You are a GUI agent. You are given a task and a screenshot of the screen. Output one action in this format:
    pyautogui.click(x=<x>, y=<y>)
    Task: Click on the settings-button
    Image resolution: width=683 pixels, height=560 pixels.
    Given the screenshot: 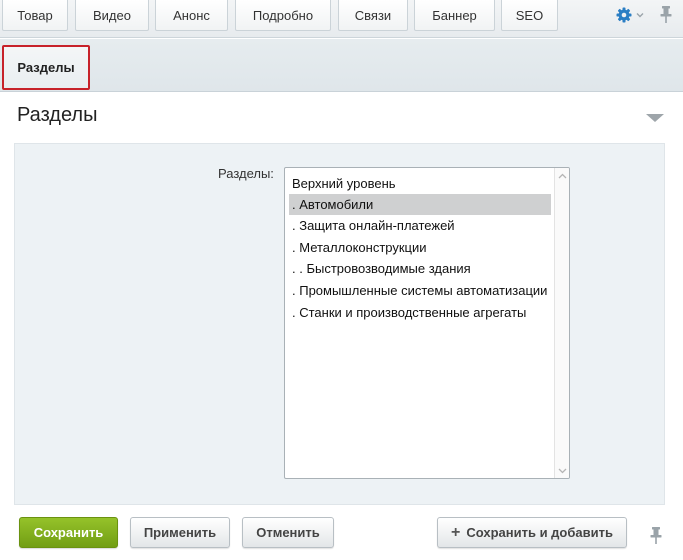 What is the action you would take?
    pyautogui.click(x=631, y=15)
    